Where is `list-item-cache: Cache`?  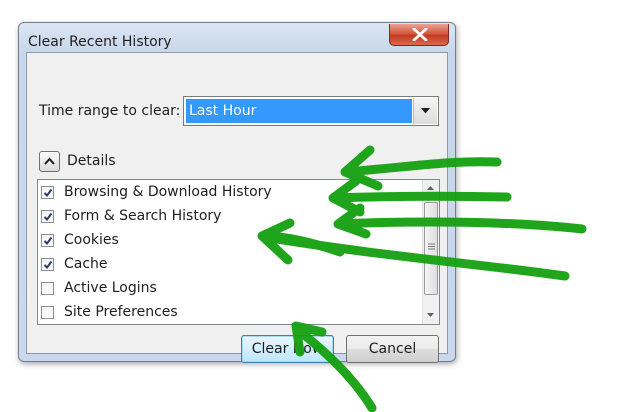 list-item-cache: Cache is located at coordinates (226, 265).